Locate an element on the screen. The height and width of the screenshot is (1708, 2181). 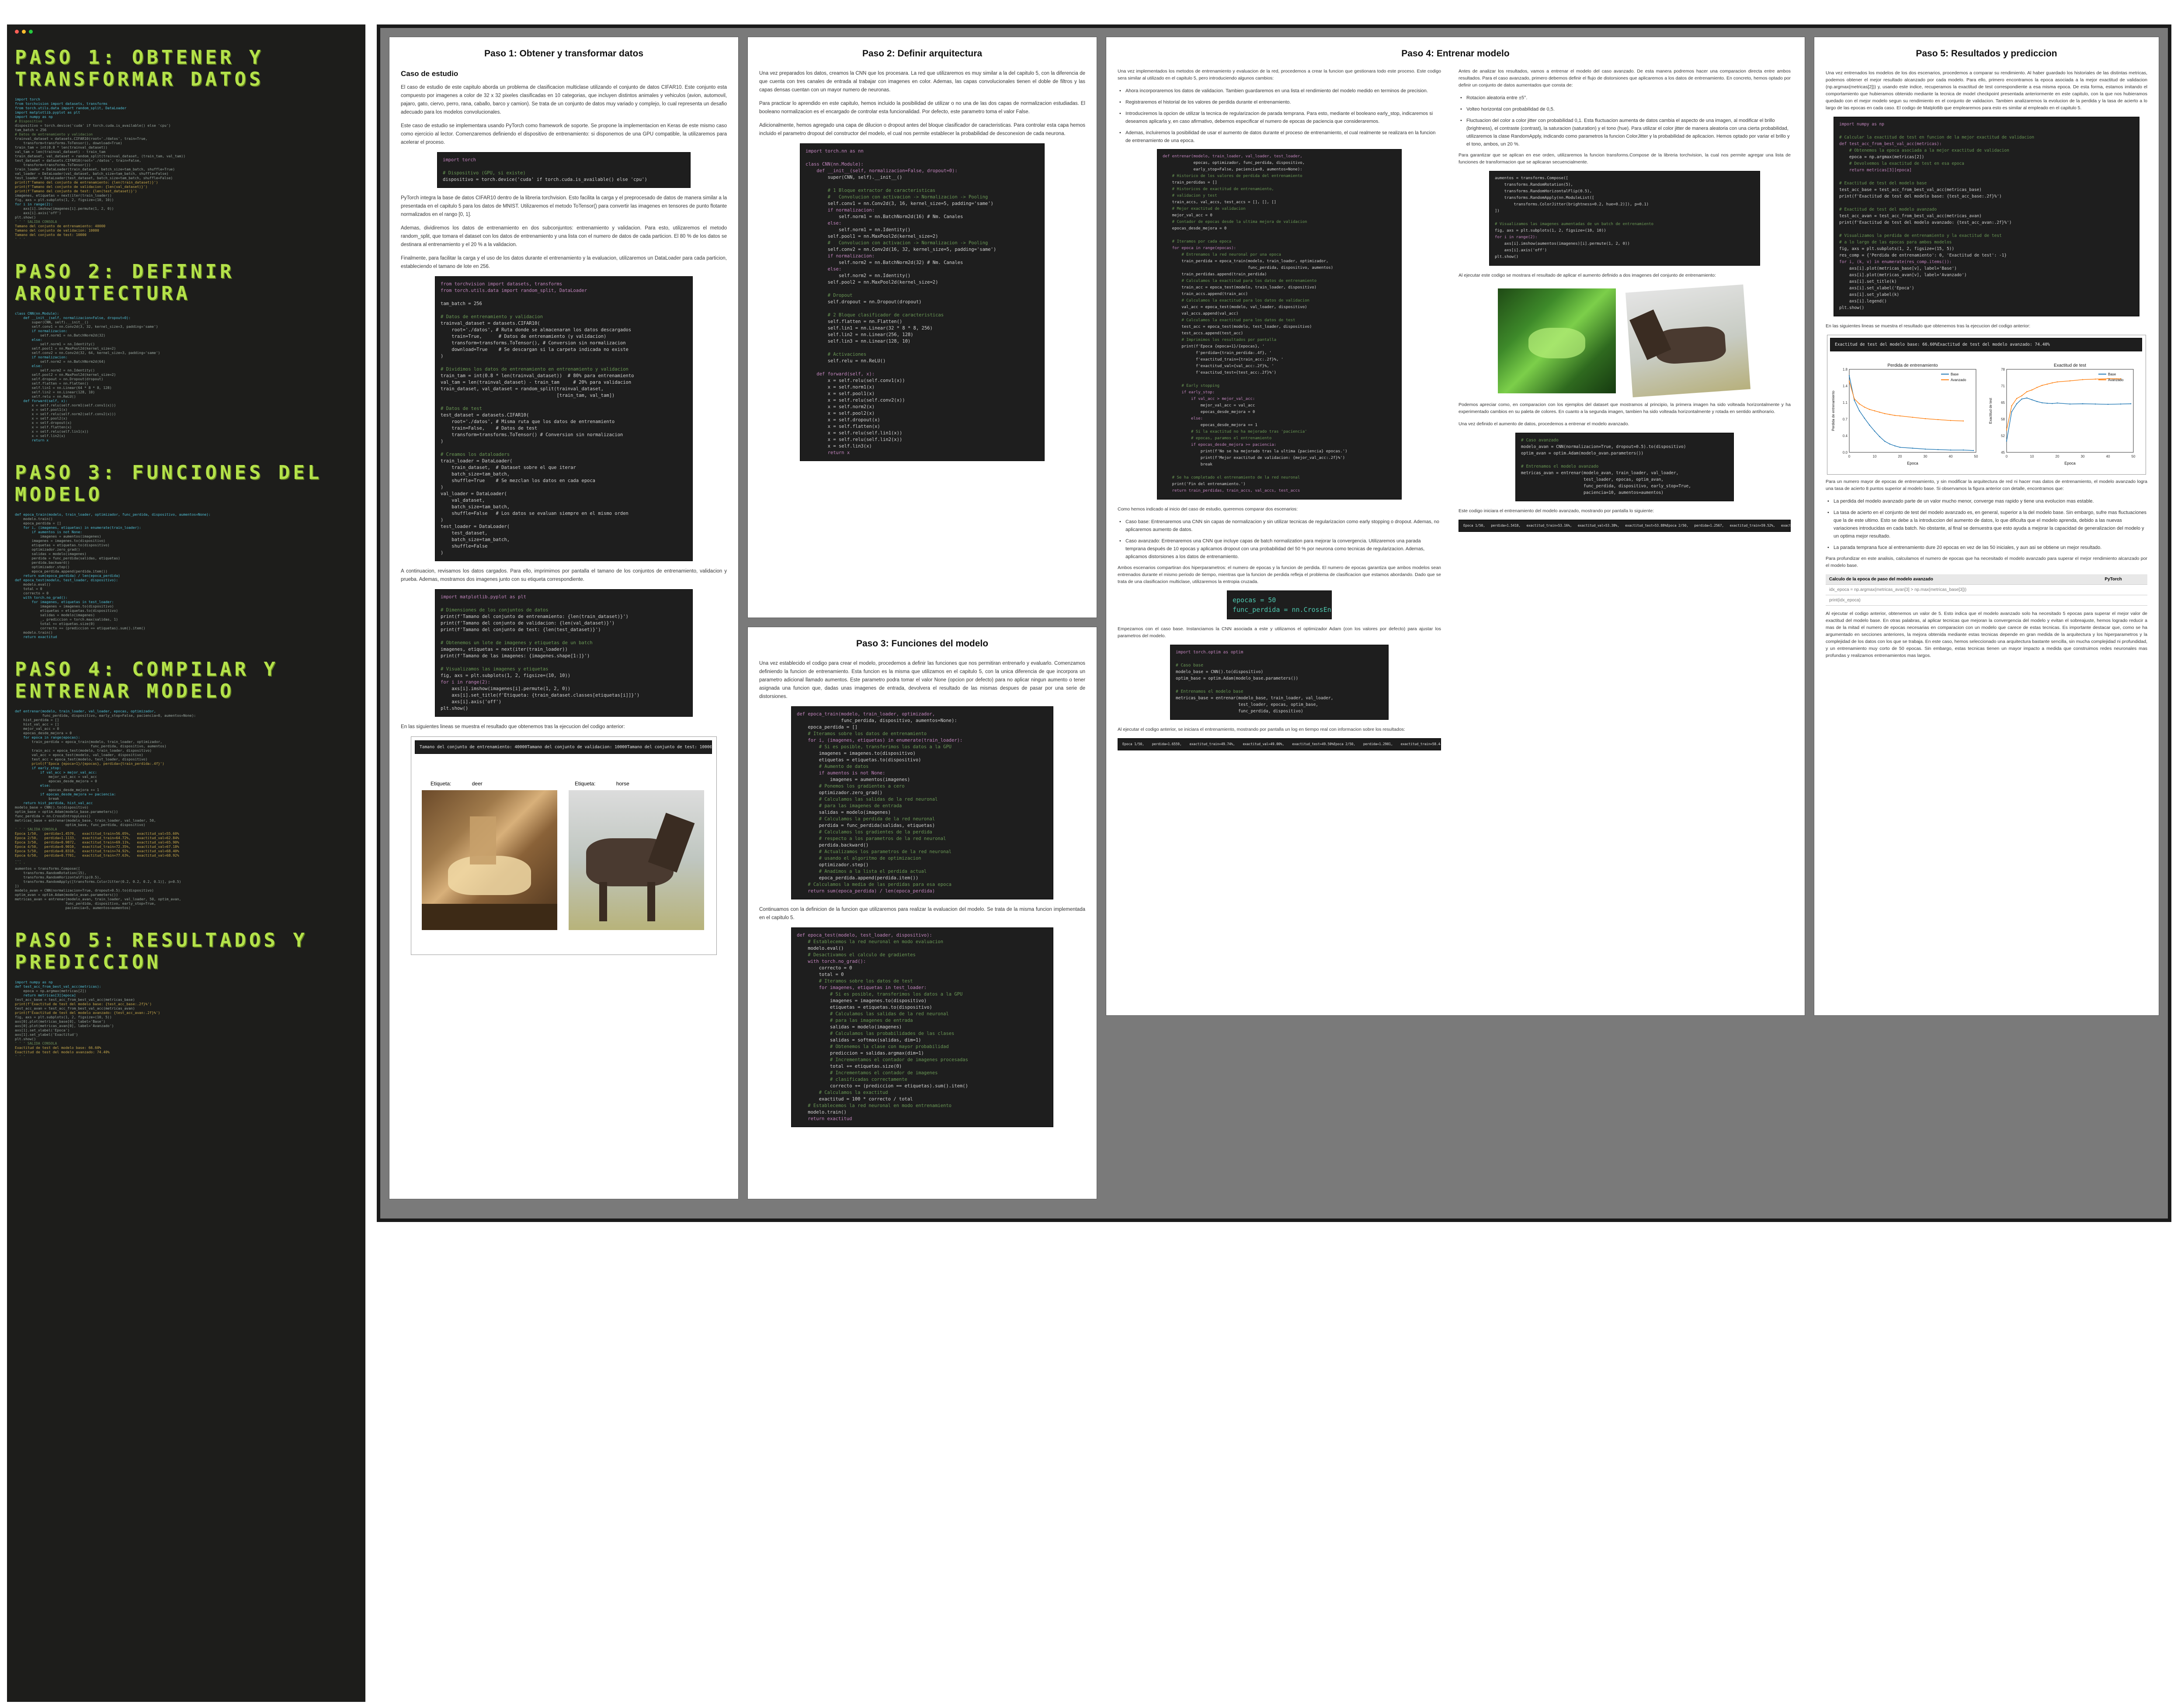
close-dot-icon is located at coordinates (17, 32).